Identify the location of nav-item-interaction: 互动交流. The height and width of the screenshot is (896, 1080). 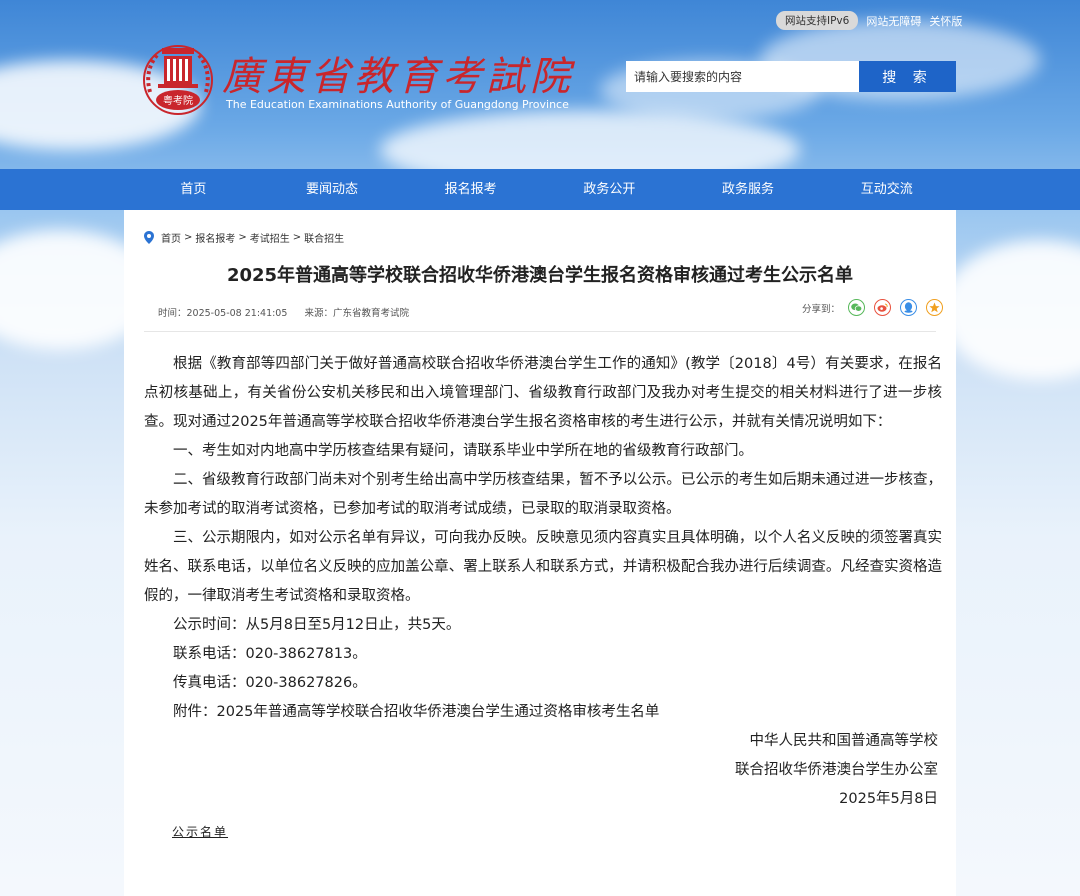
(886, 189).